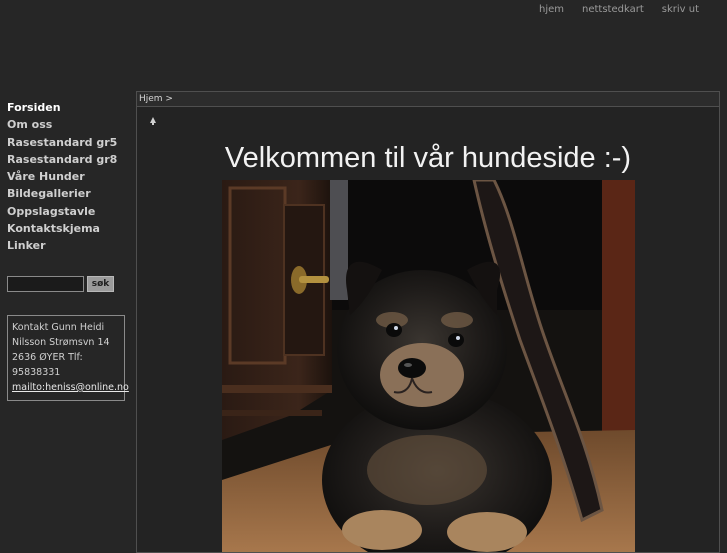 This screenshot has width=727, height=553. I want to click on search-button: søk, so click(100, 284).